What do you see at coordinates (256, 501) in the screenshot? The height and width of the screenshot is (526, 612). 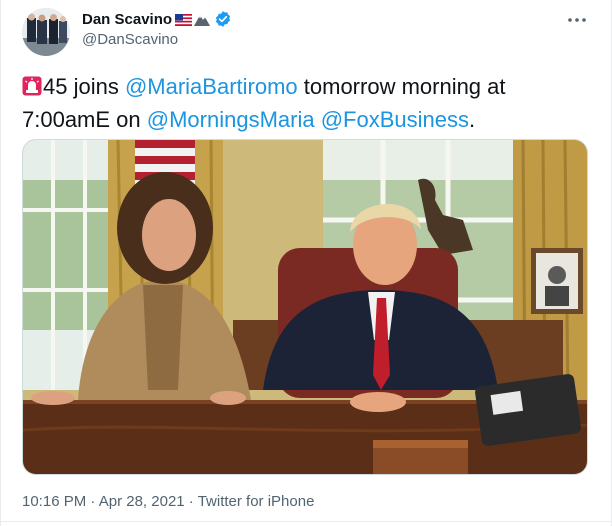 I see `tweet-source-link: Twitter for iPhone` at bounding box center [256, 501].